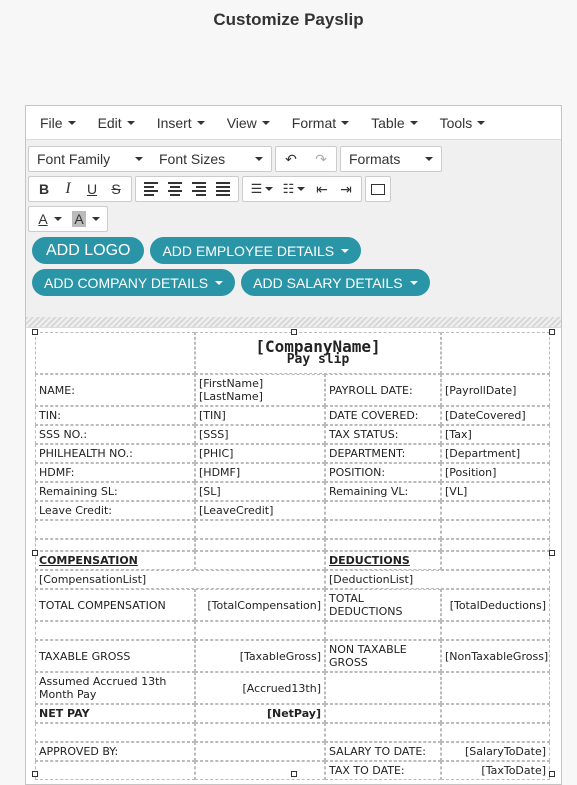 This screenshot has width=577, height=785. Describe the element at coordinates (211, 159) in the screenshot. I see `font-size-select: Font Sizes` at that location.